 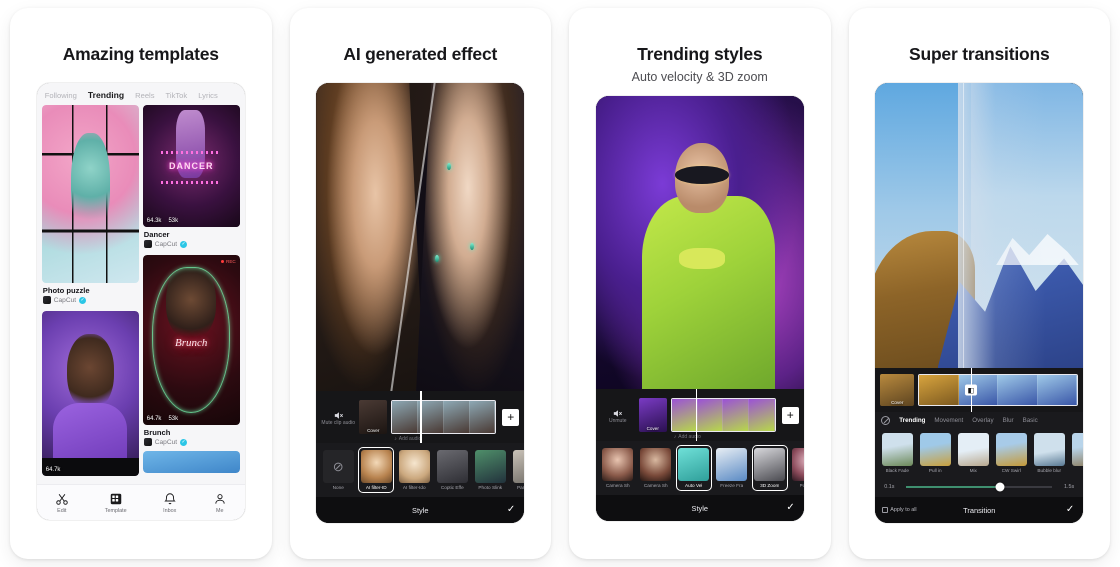 I want to click on mute-clip-audio-button: Mute clip audio, so click(x=338, y=417).